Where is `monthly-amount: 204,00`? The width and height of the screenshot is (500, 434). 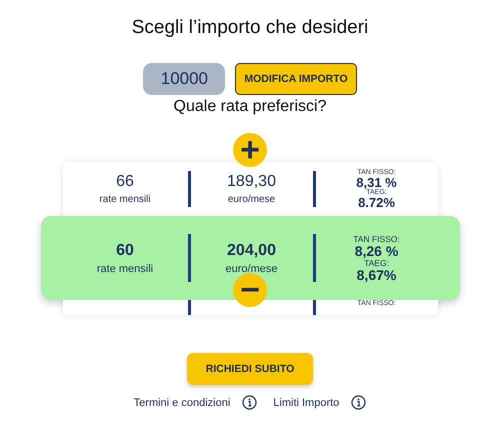 monthly-amount: 204,00 is located at coordinates (251, 251).